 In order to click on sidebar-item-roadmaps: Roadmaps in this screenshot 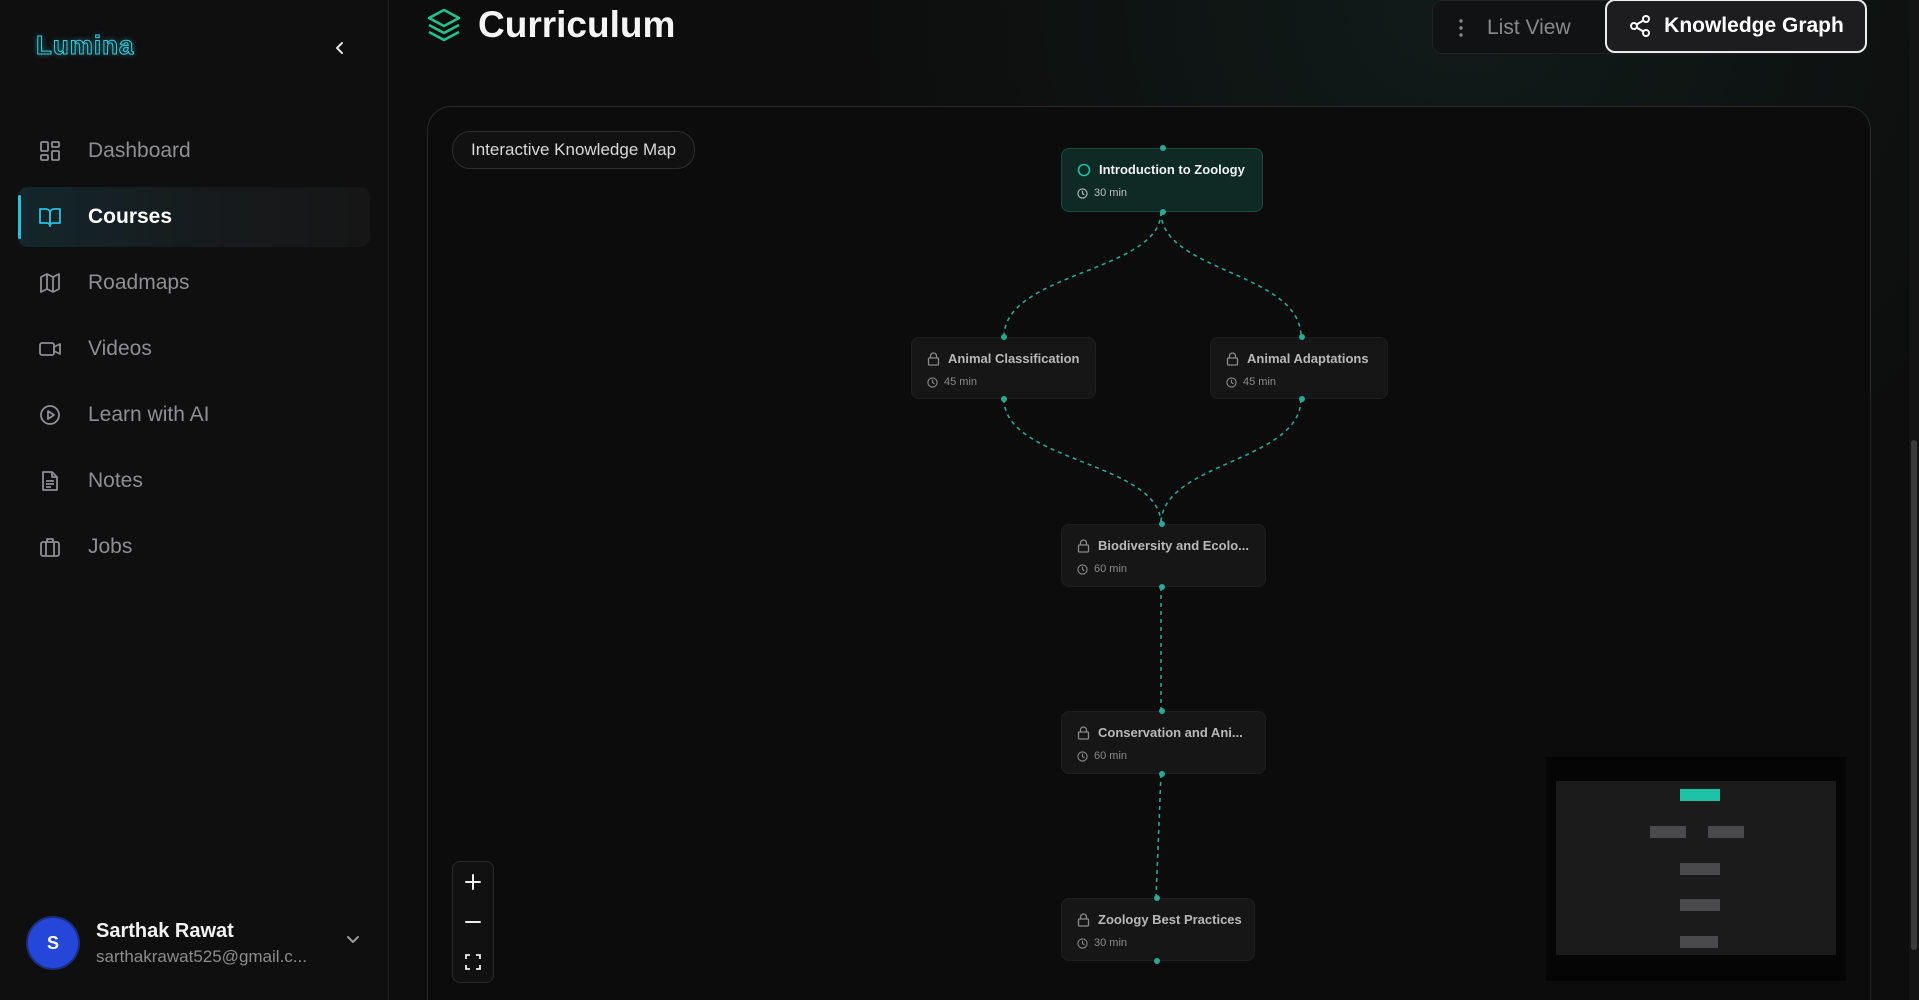, I will do `click(194, 283)`.